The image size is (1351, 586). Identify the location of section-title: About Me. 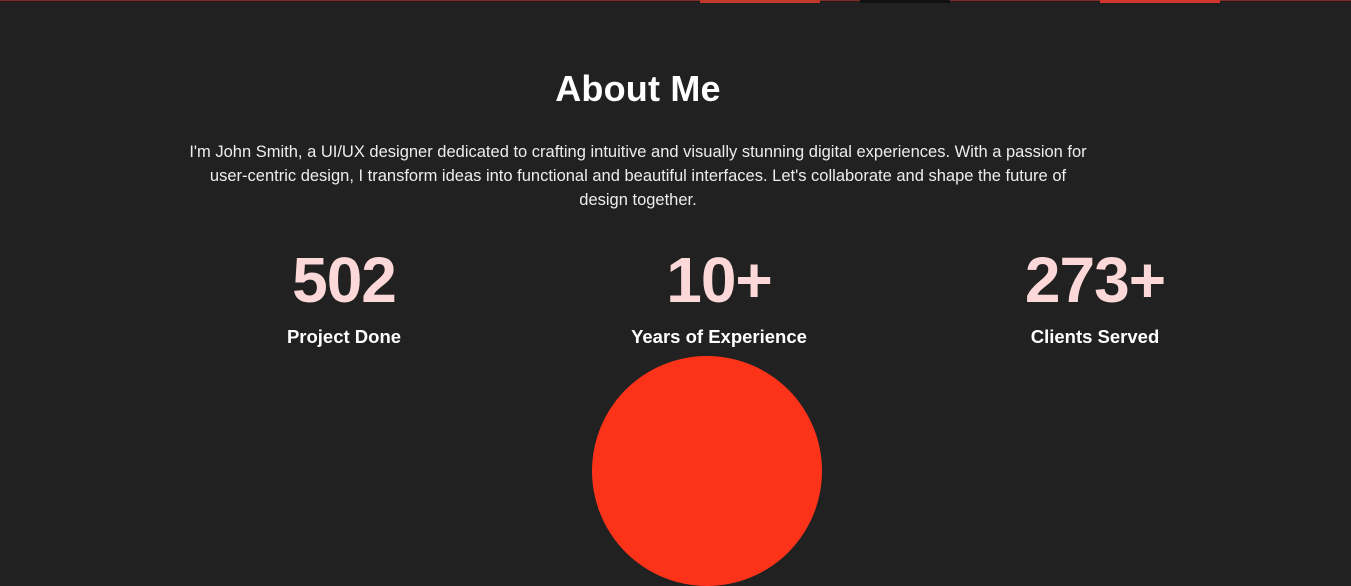
(638, 88).